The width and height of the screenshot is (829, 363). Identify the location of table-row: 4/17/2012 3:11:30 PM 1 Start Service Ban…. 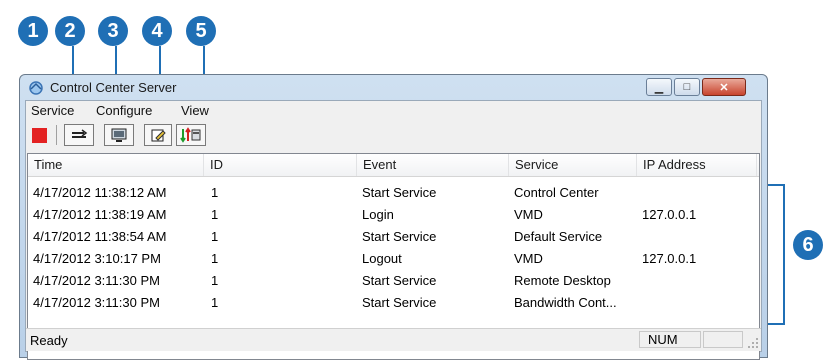
(393, 303).